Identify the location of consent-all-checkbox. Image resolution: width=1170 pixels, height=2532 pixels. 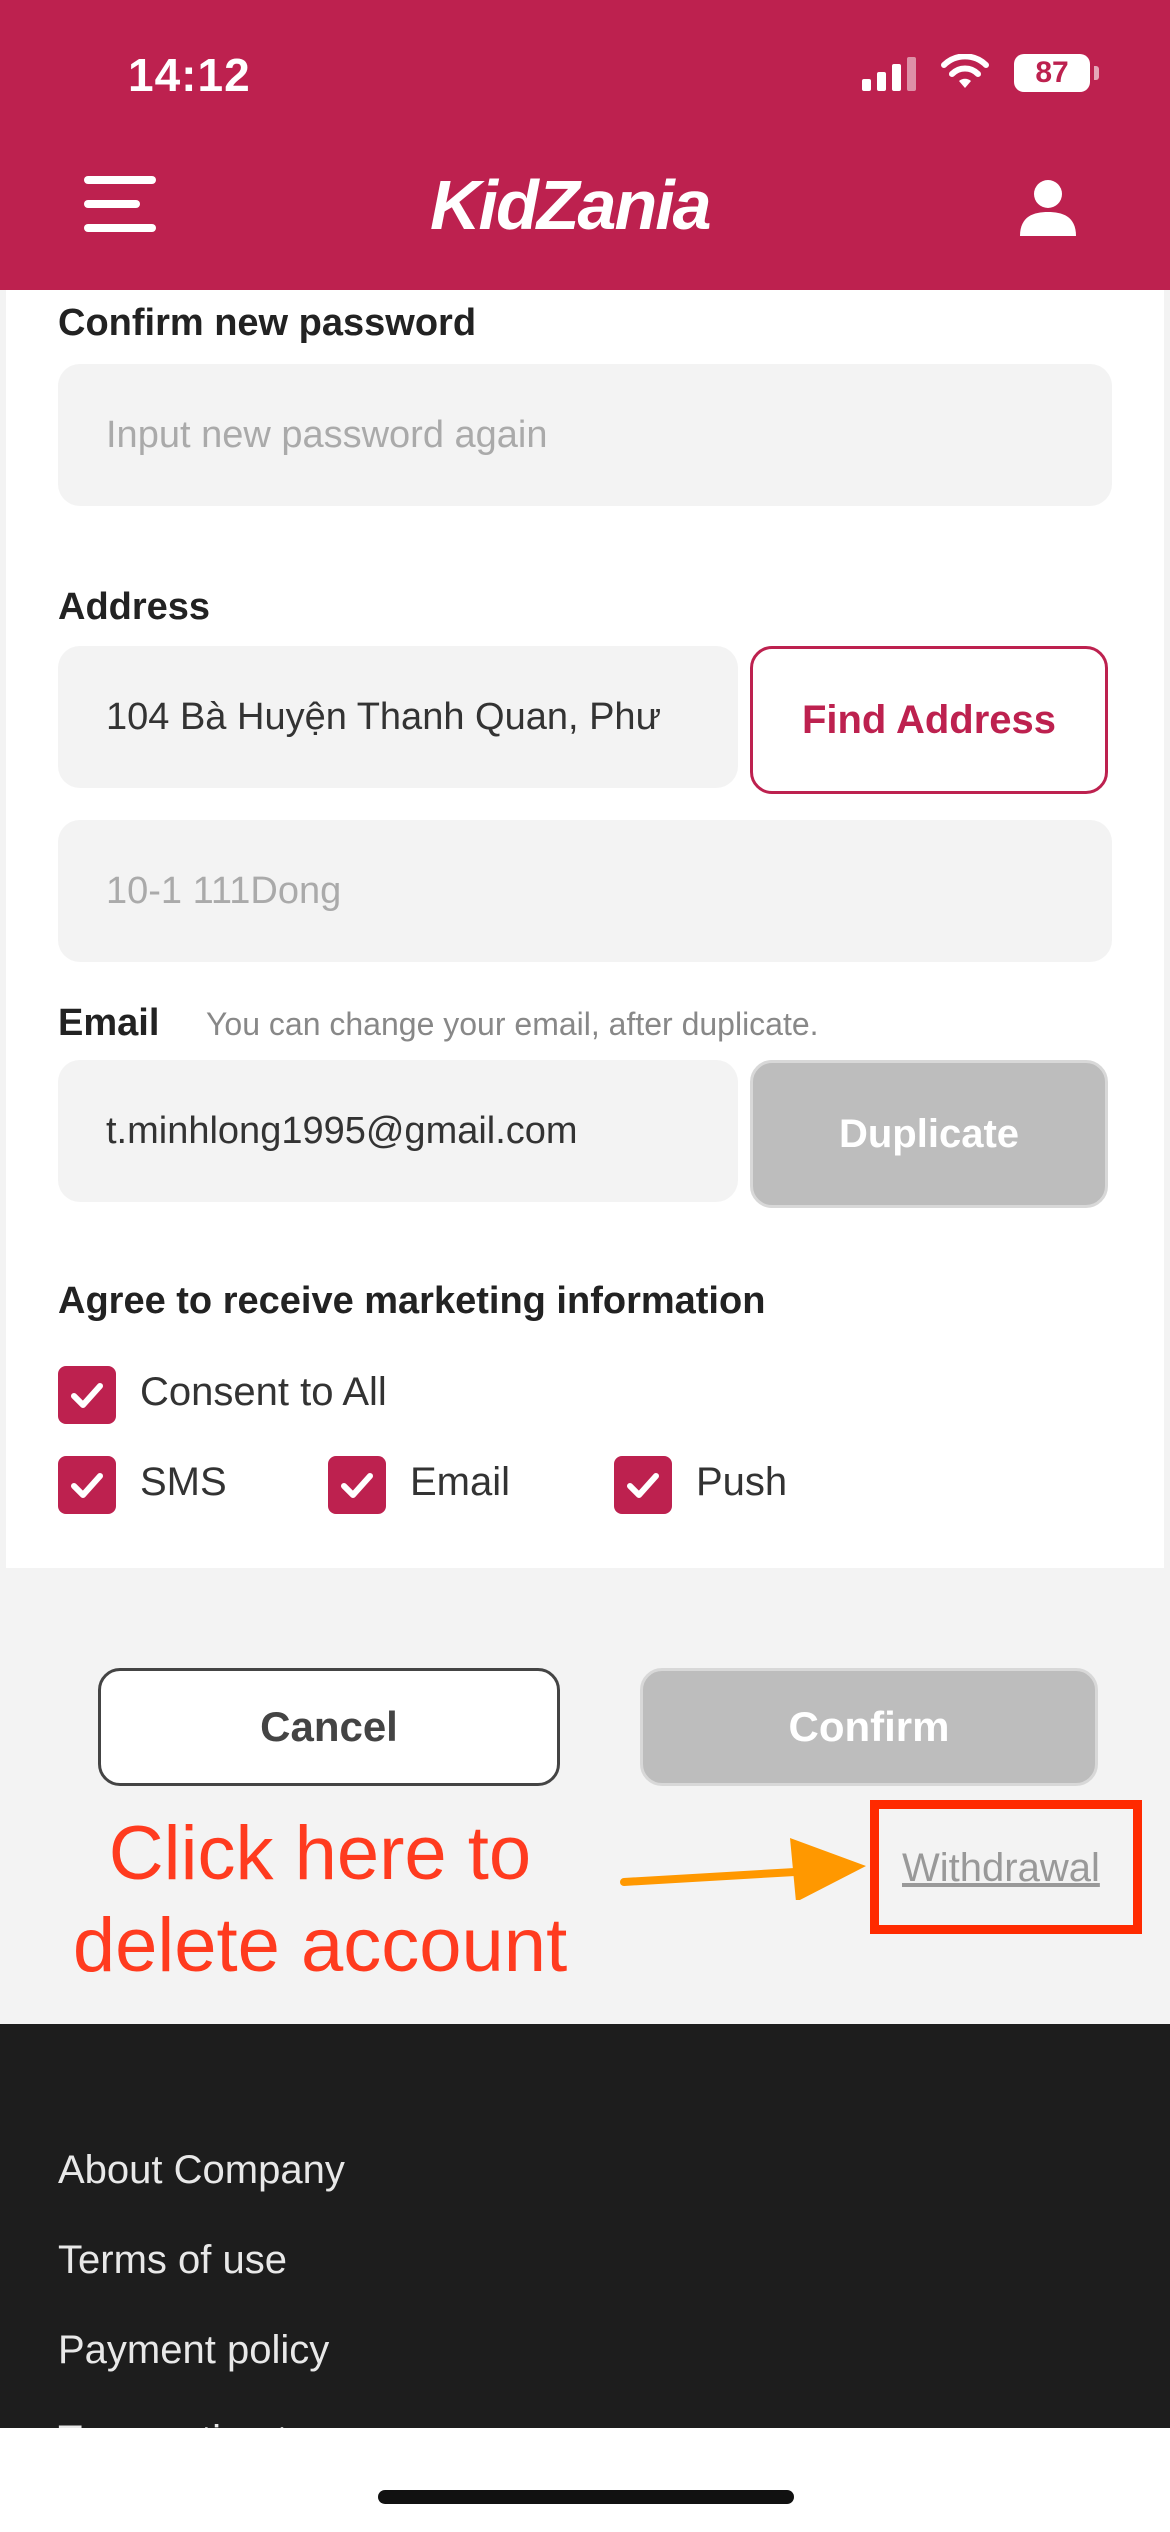
(87, 1395).